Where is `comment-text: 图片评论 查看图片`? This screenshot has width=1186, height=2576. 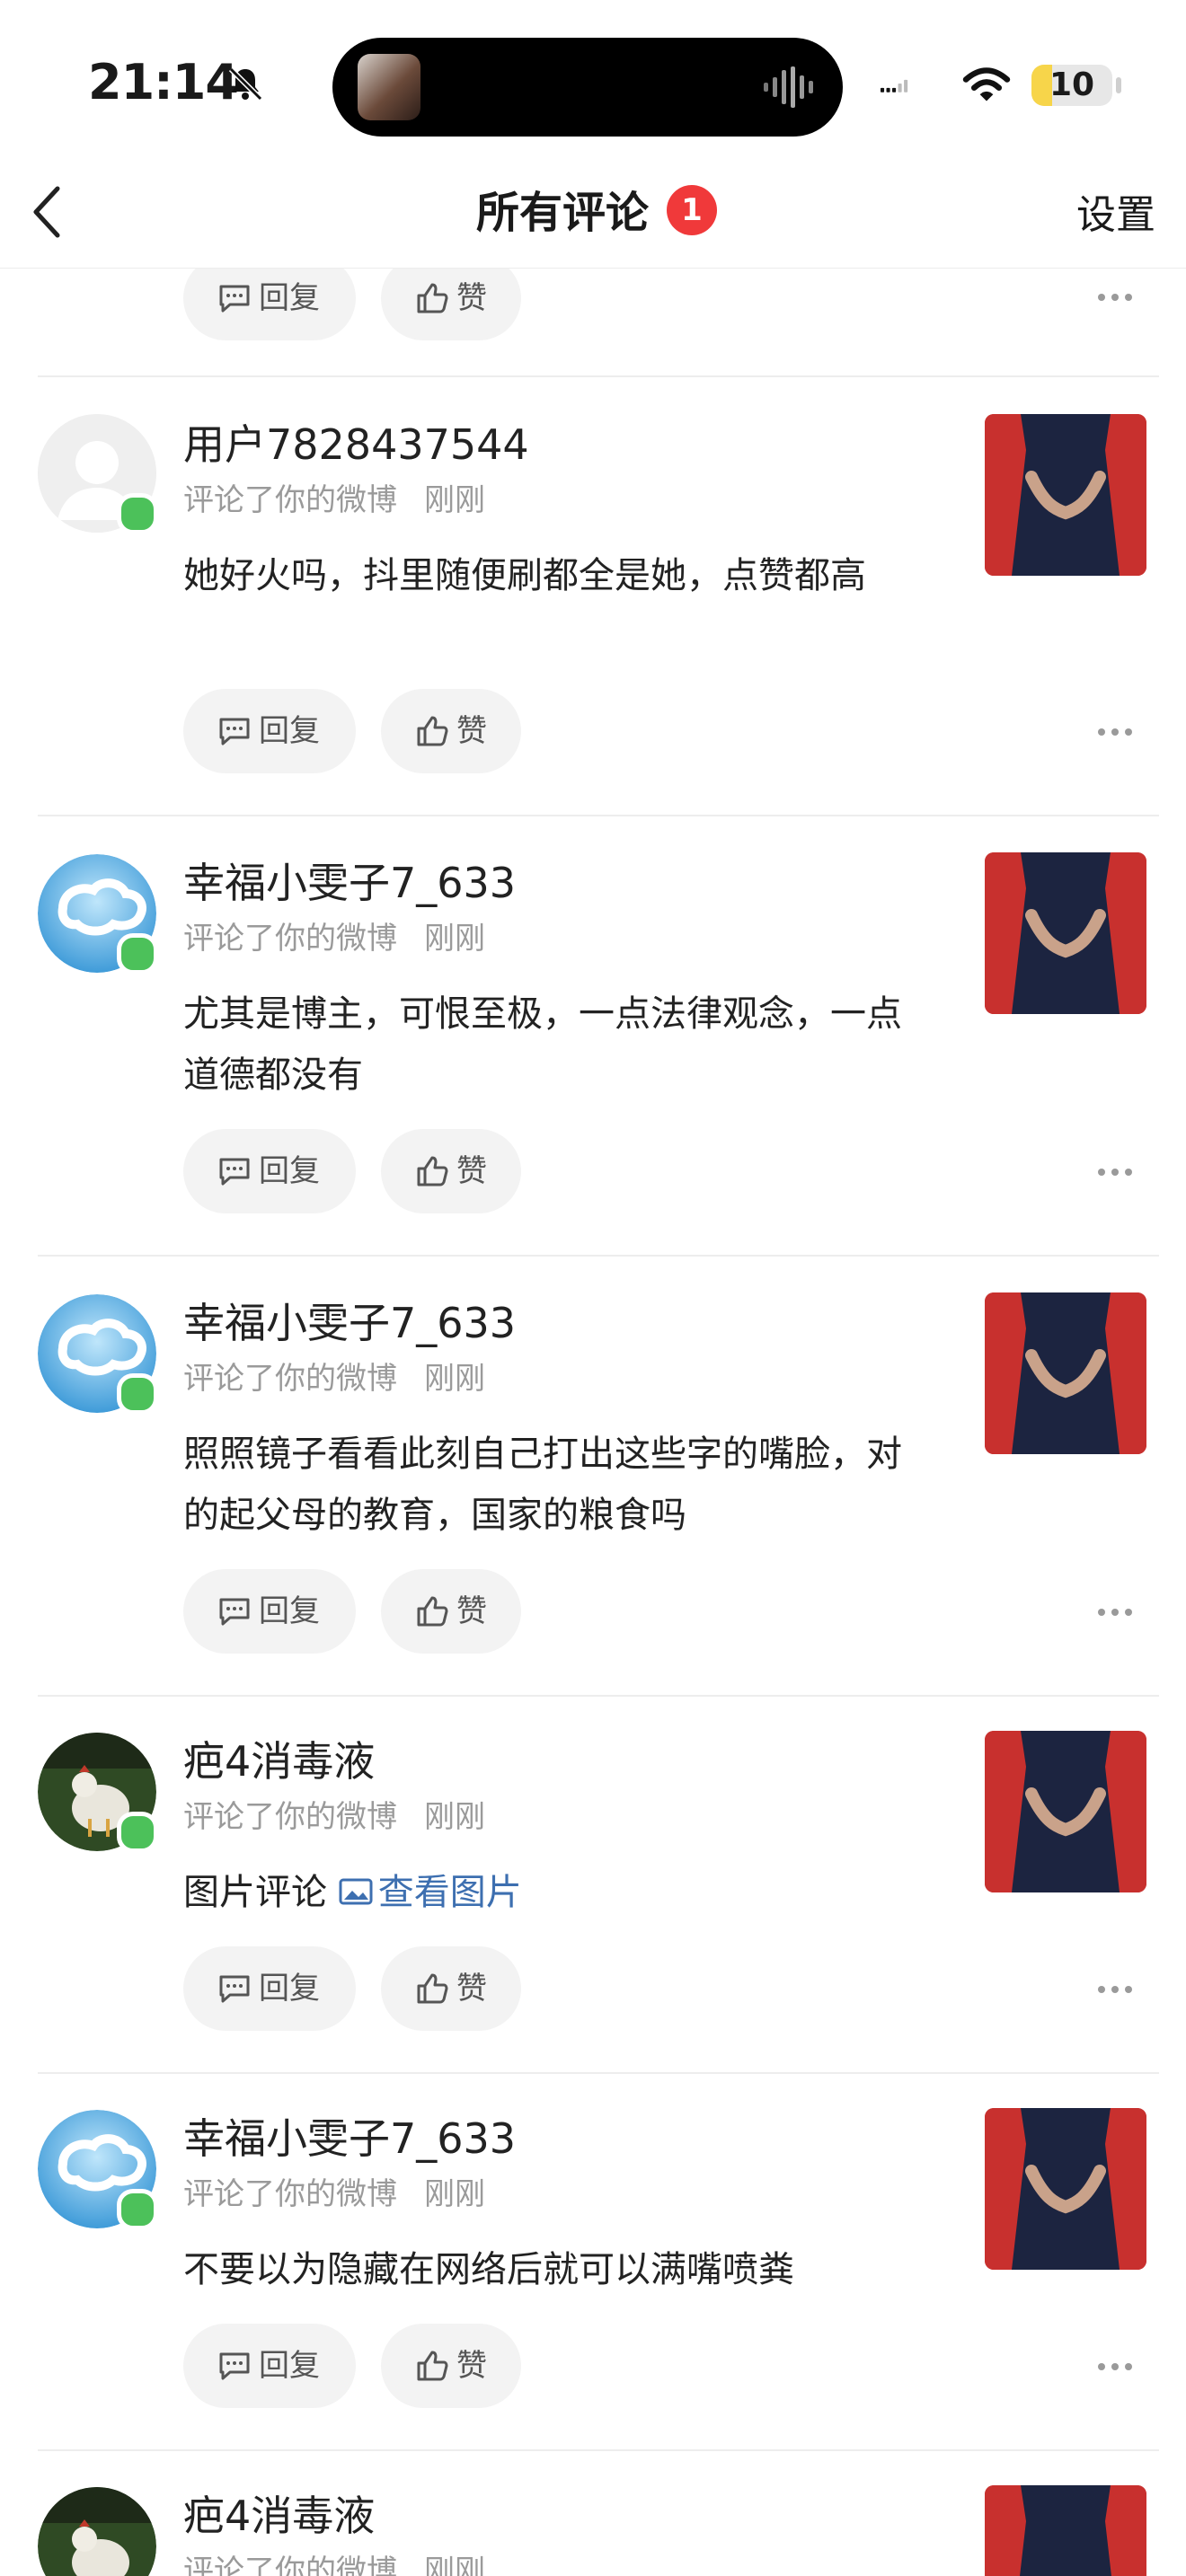 comment-text: 图片评论 查看图片 is located at coordinates (551, 1893).